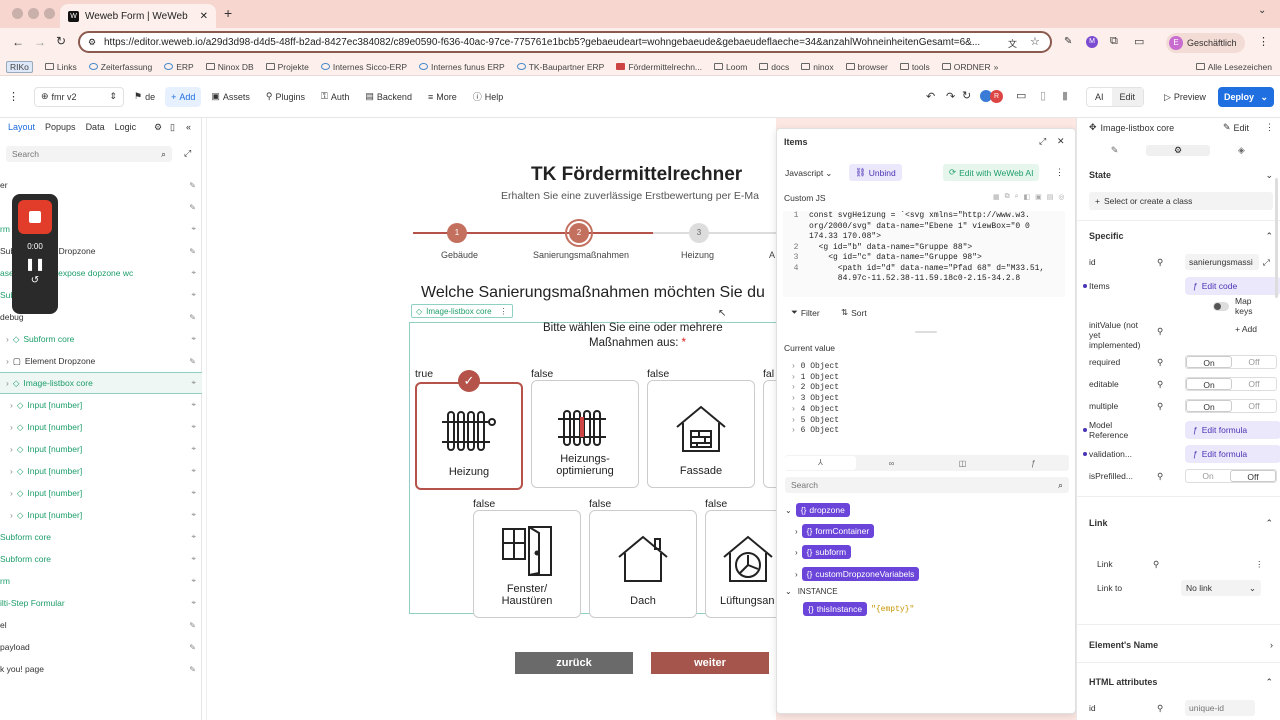 The width and height of the screenshot is (1280, 720). I want to click on tab-data: Data, so click(95, 127).